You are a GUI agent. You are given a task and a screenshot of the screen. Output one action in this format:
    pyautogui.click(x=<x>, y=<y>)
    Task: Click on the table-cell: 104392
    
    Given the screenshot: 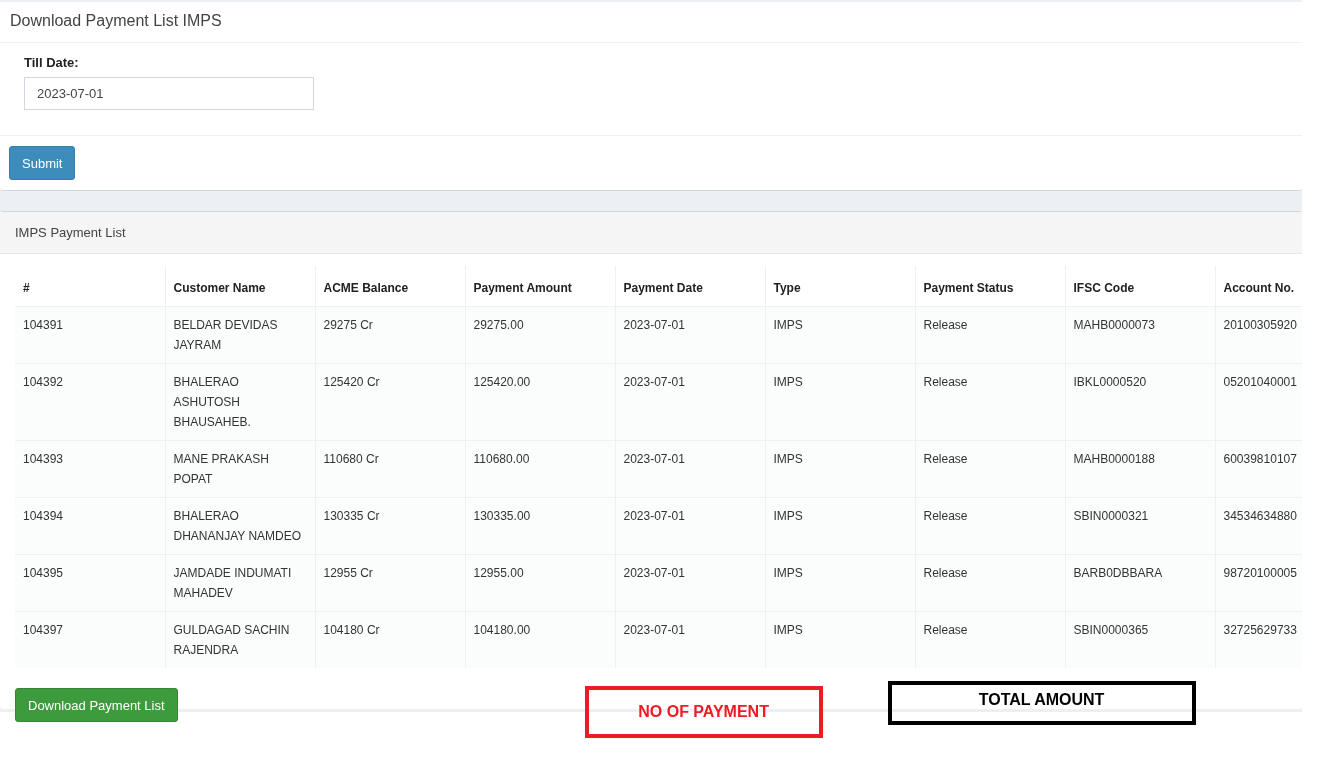 What is the action you would take?
    pyautogui.click(x=90, y=401)
    